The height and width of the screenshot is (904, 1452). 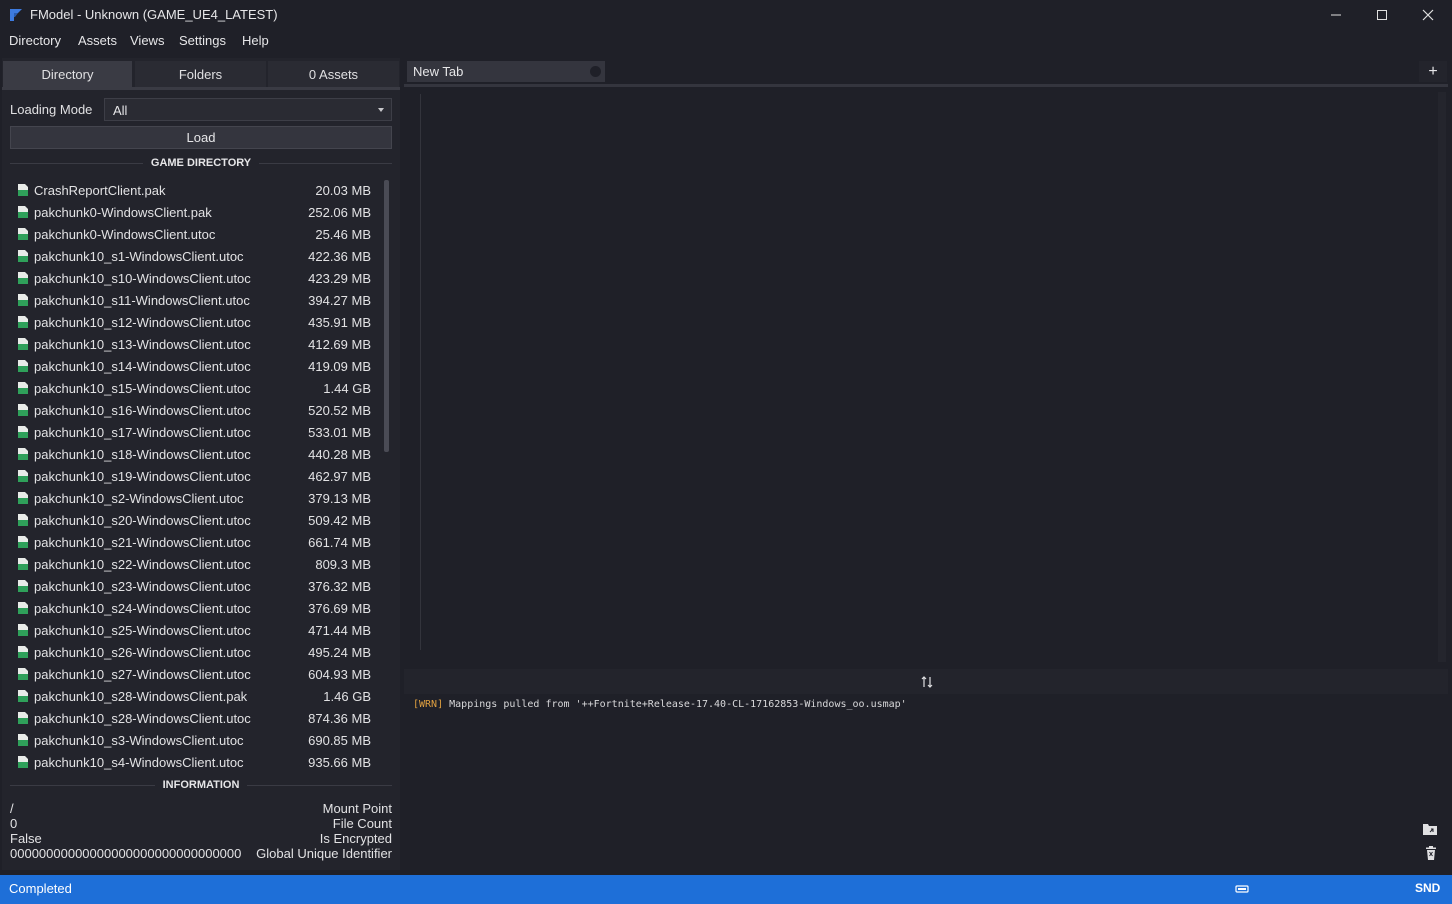 What do you see at coordinates (339, 344) in the screenshot?
I see `file-size: 412.69 MB` at bounding box center [339, 344].